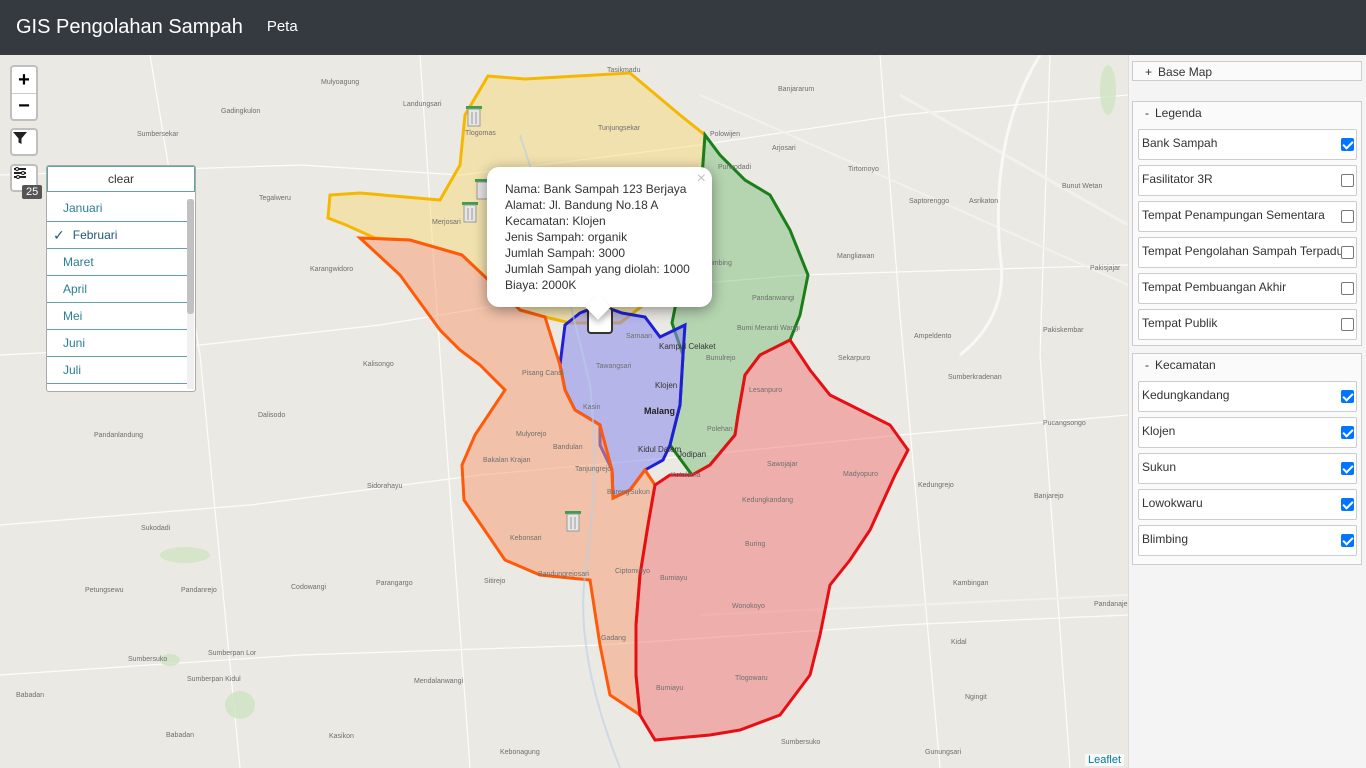  I want to click on legenda-item-label: Bank Sampah, so click(1180, 143).